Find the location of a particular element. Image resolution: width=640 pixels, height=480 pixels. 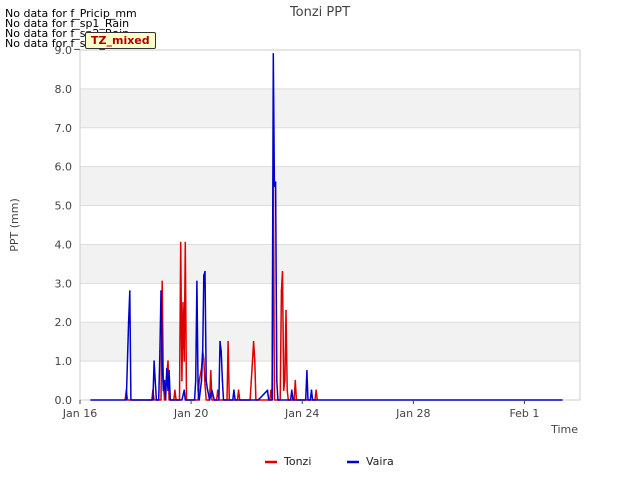

y-axis-ticks: 0.01.02.03.04.05.06.07.08.09.0 is located at coordinates (64, 225).